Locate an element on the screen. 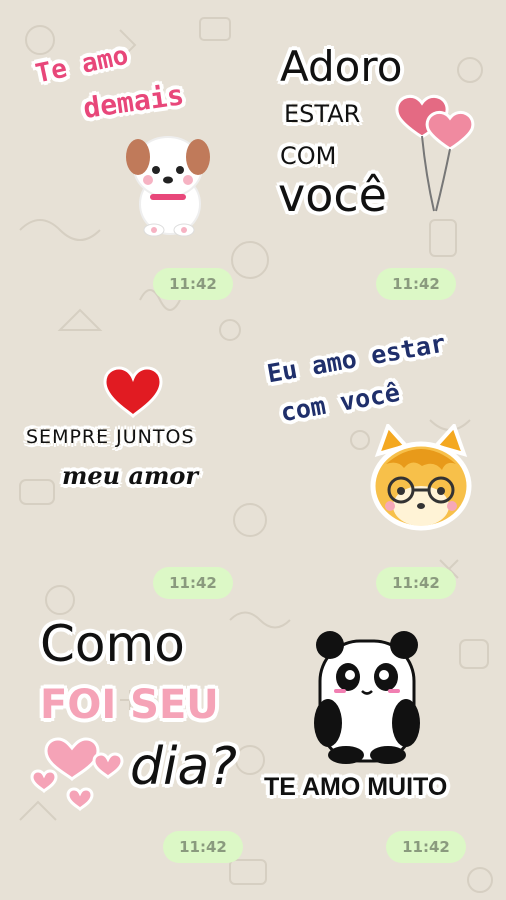 This screenshot has width=506, height=900. sticker-text-line3: COM is located at coordinates (308, 156).